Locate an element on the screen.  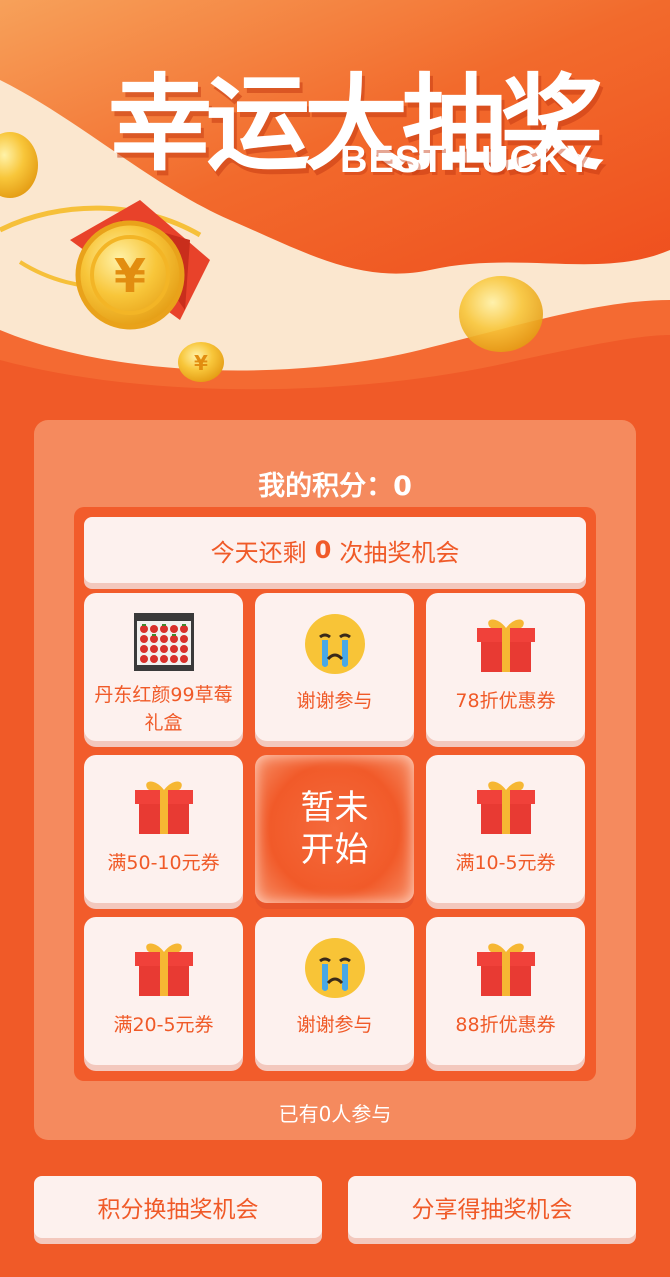
prize-cell-coupon-10-5: 满10-5元券 is located at coordinates (505, 829).